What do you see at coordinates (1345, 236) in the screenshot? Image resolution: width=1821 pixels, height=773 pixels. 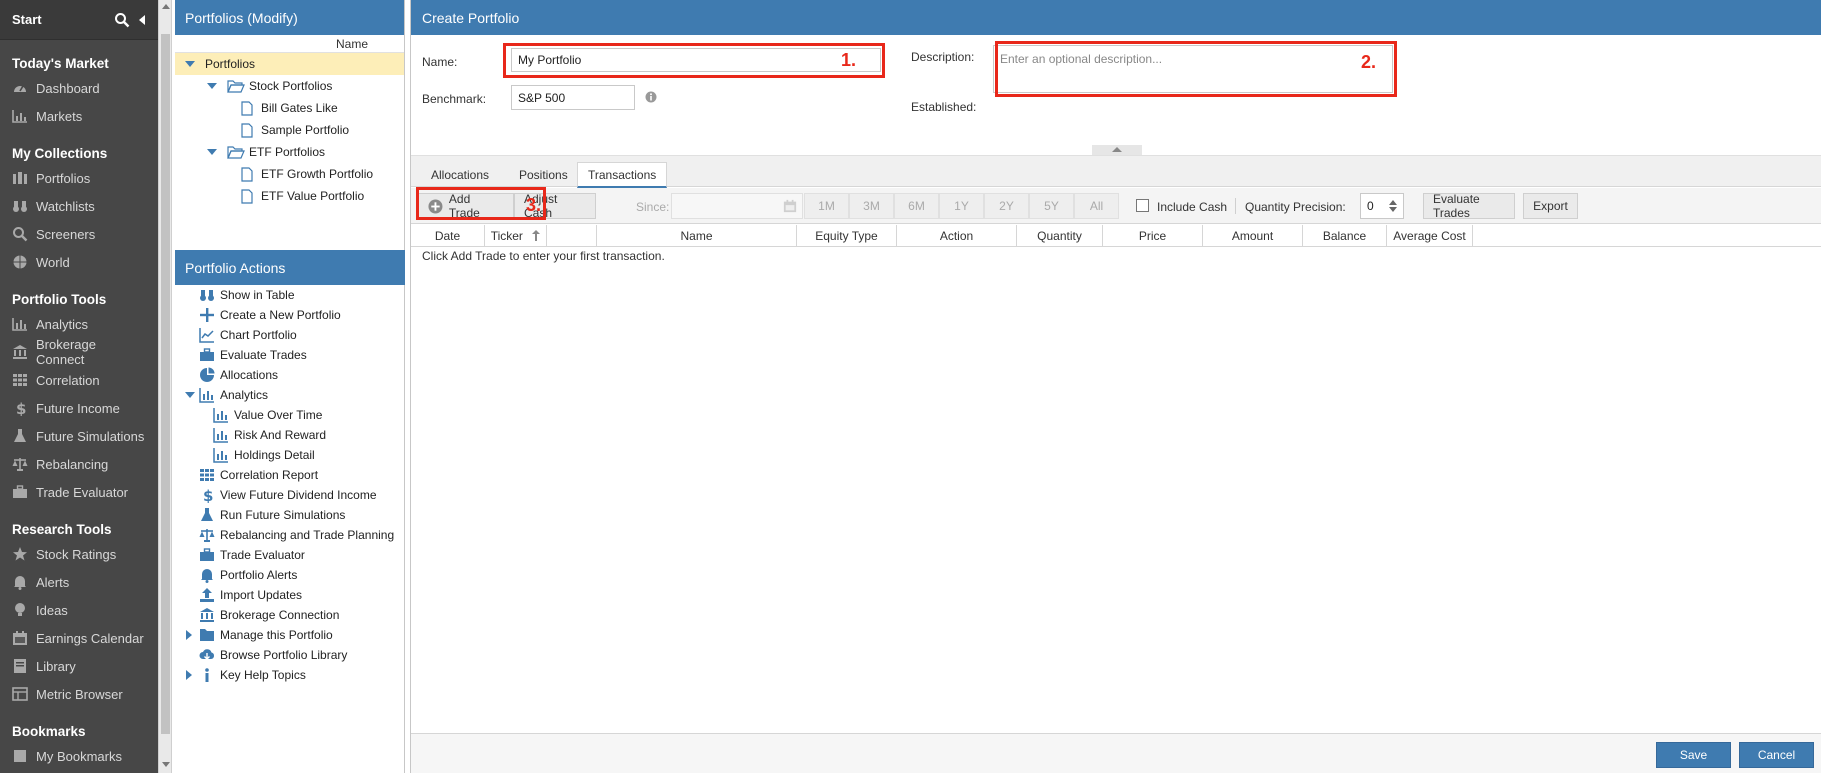 I see `column-balance: Balance` at bounding box center [1345, 236].